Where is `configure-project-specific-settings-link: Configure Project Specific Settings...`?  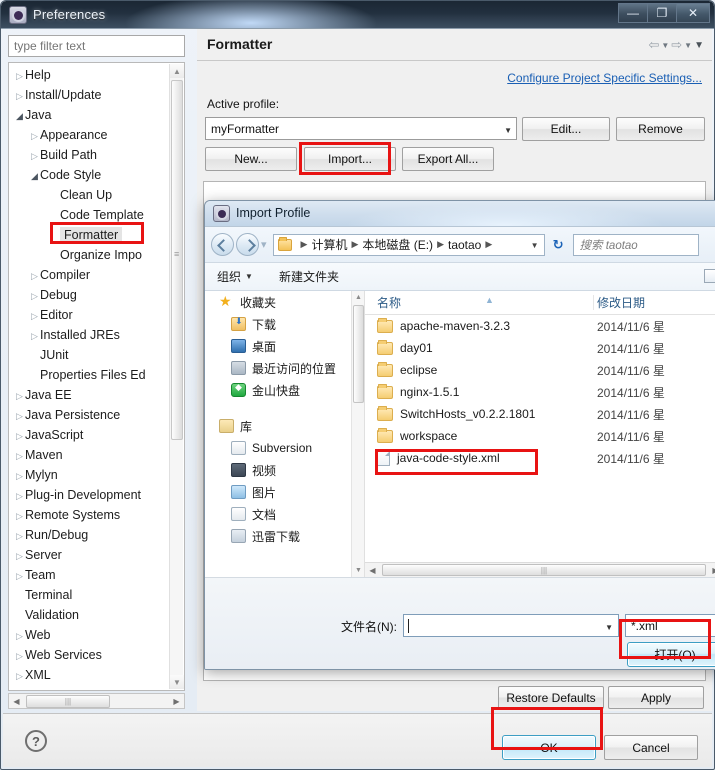
configure-project-specific-settings-link: Configure Project Specific Settings... is located at coordinates (604, 78).